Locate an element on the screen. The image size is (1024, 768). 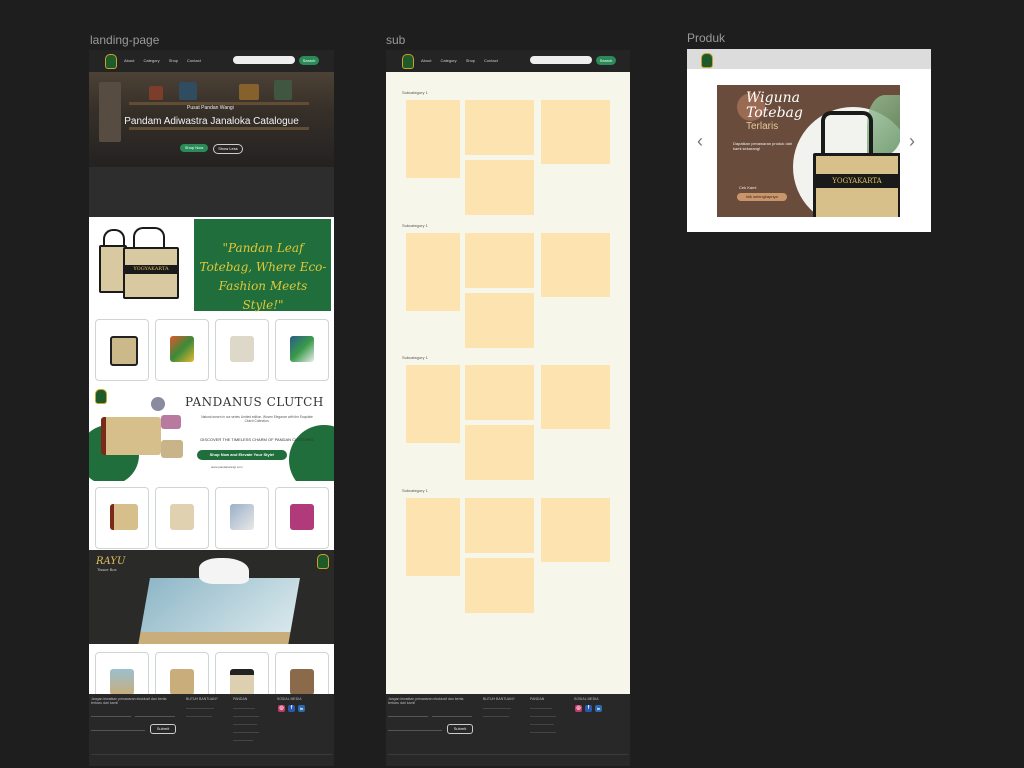
shop-now-button: Shop Now is located at coordinates (194, 148).